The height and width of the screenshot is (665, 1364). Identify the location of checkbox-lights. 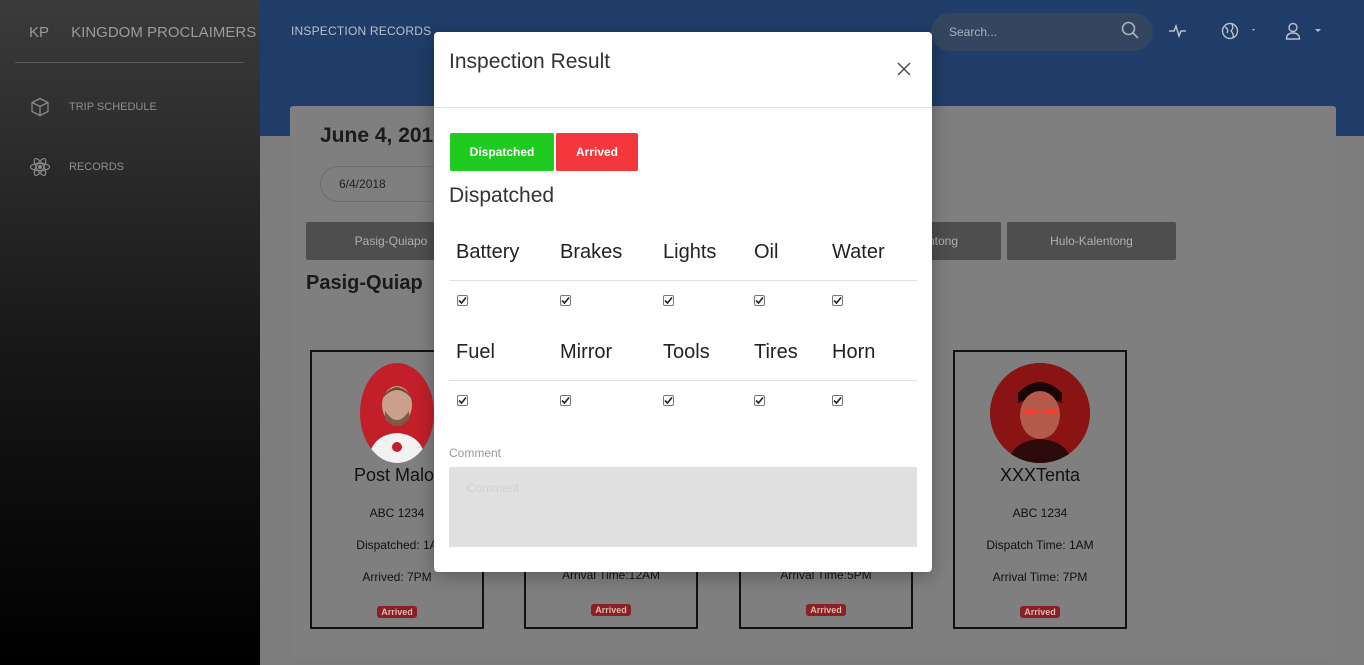
(668, 300).